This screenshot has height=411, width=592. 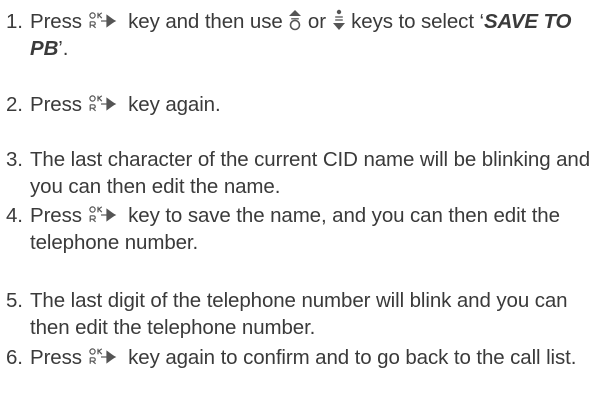 I want to click on step-text-part: keys to select ‘, so click(x=417, y=21).